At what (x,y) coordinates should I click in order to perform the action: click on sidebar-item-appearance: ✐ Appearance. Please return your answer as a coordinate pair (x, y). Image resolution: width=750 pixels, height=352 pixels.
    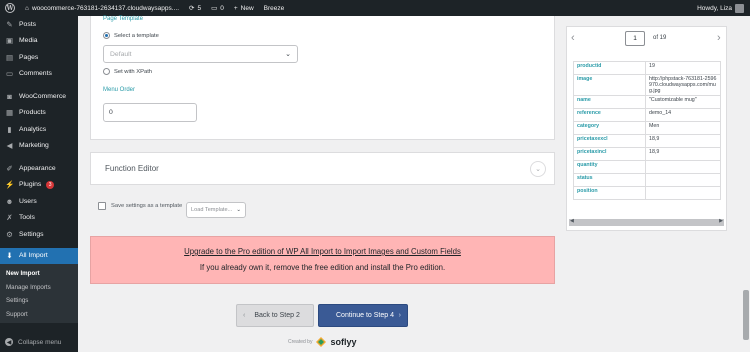
    Looking at the image, I should click on (39, 168).